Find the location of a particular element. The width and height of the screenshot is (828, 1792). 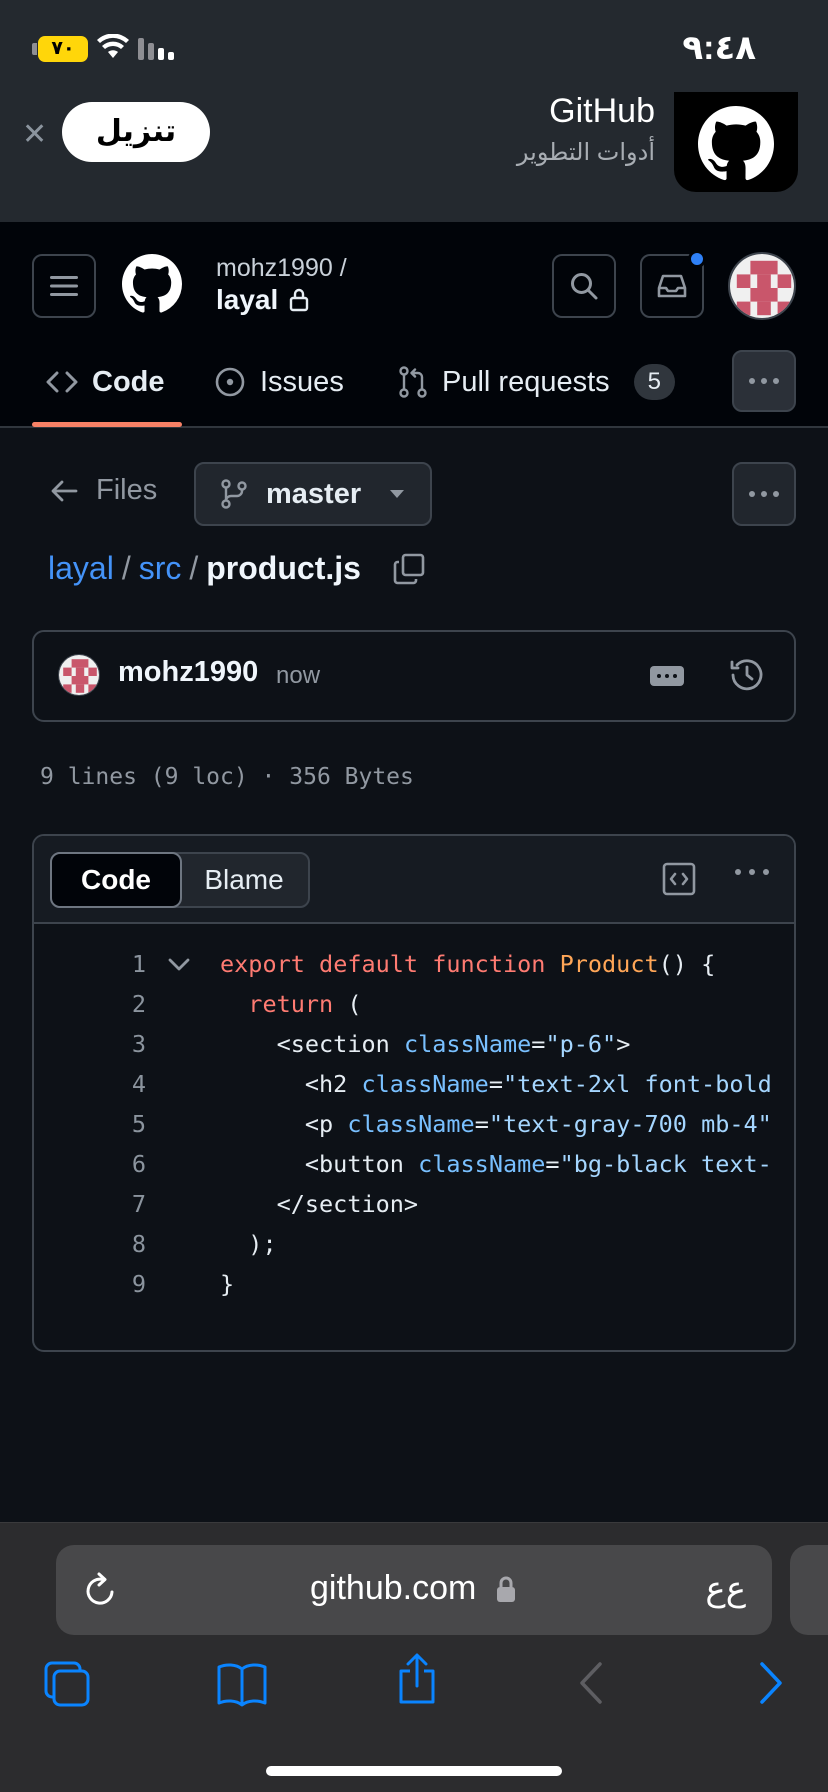

line-code: <h2 className="text-2xl font-bold is located at coordinates (496, 1084).